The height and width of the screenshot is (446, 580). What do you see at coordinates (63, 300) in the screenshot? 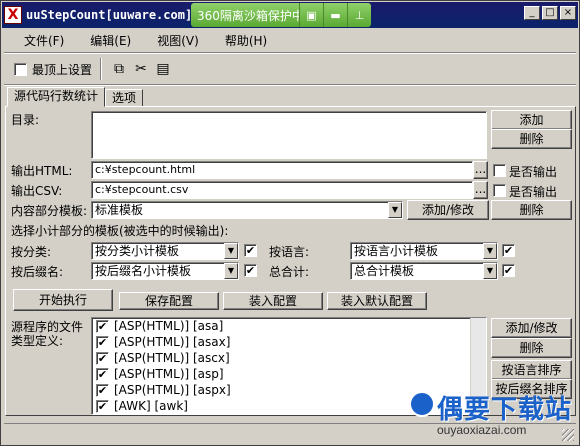
I see `start-button: 开始执行` at bounding box center [63, 300].